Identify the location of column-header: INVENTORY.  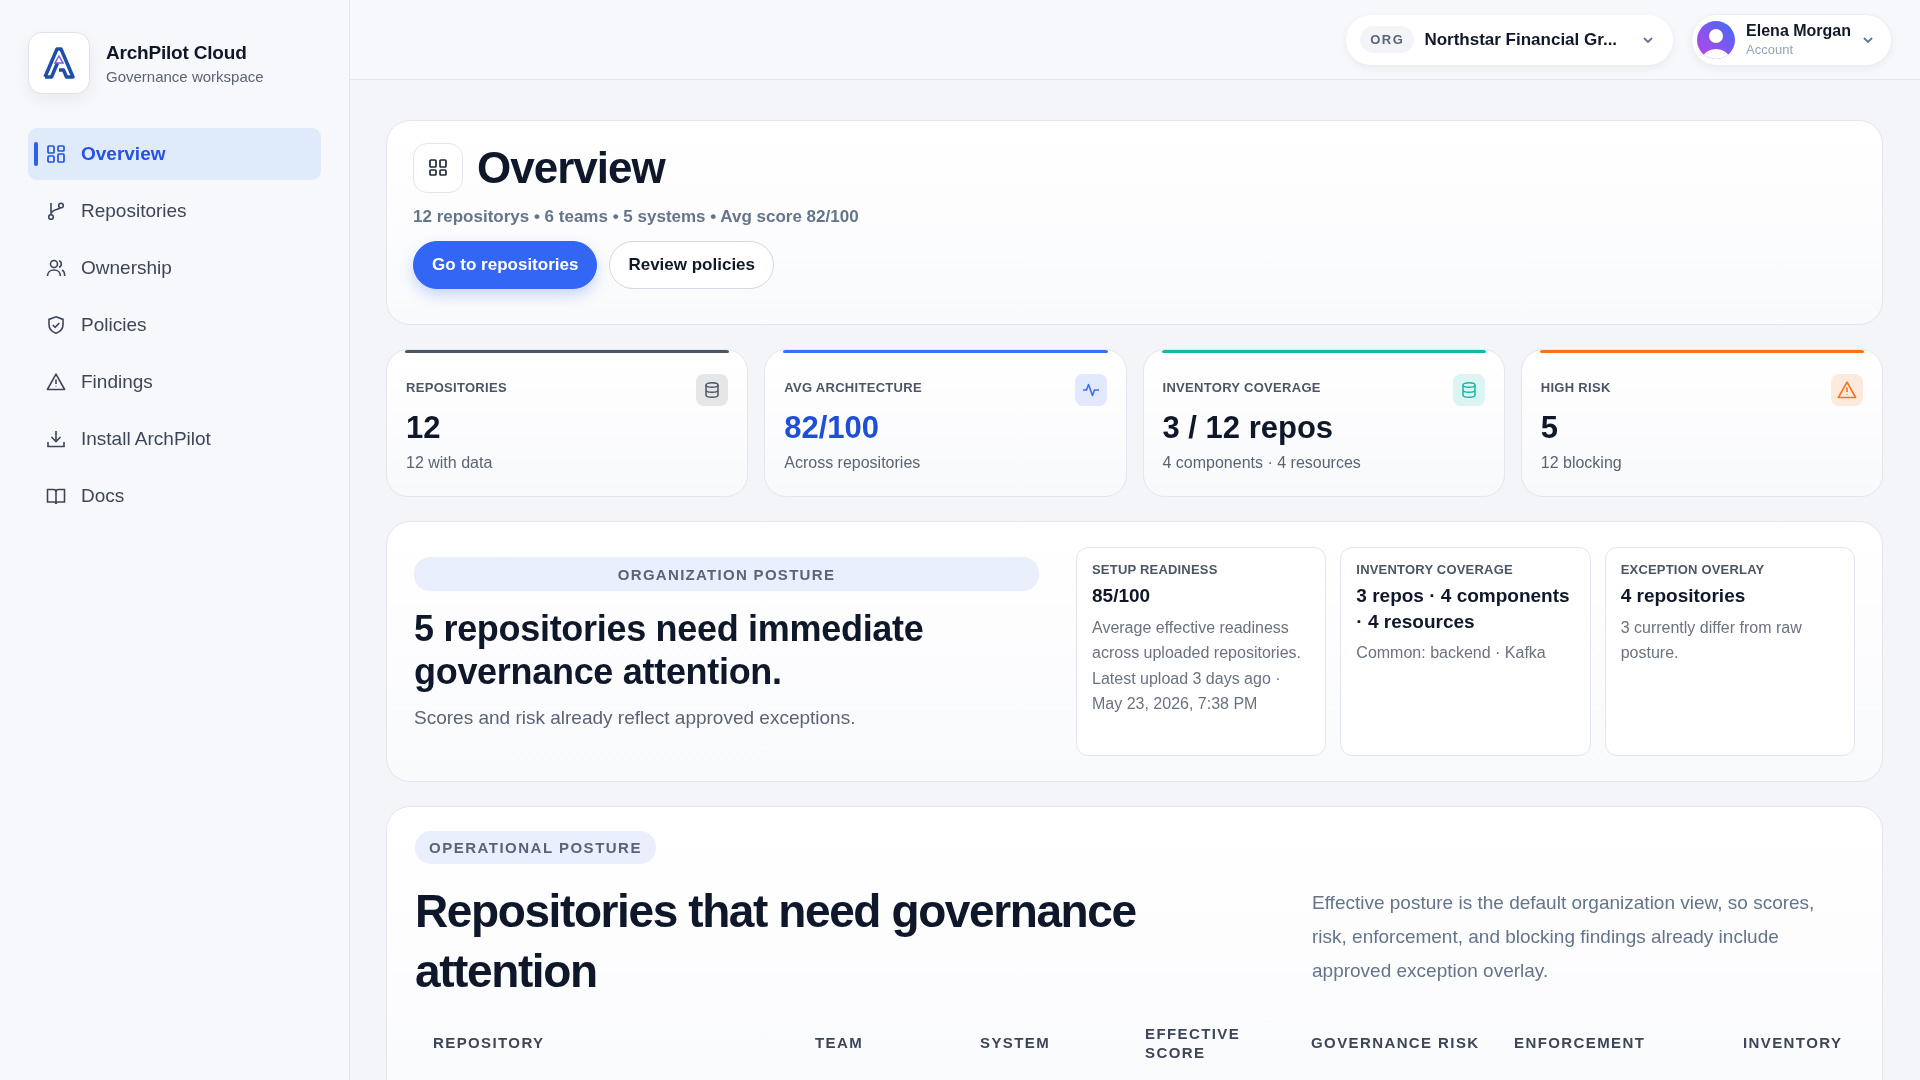
(1793, 1043).